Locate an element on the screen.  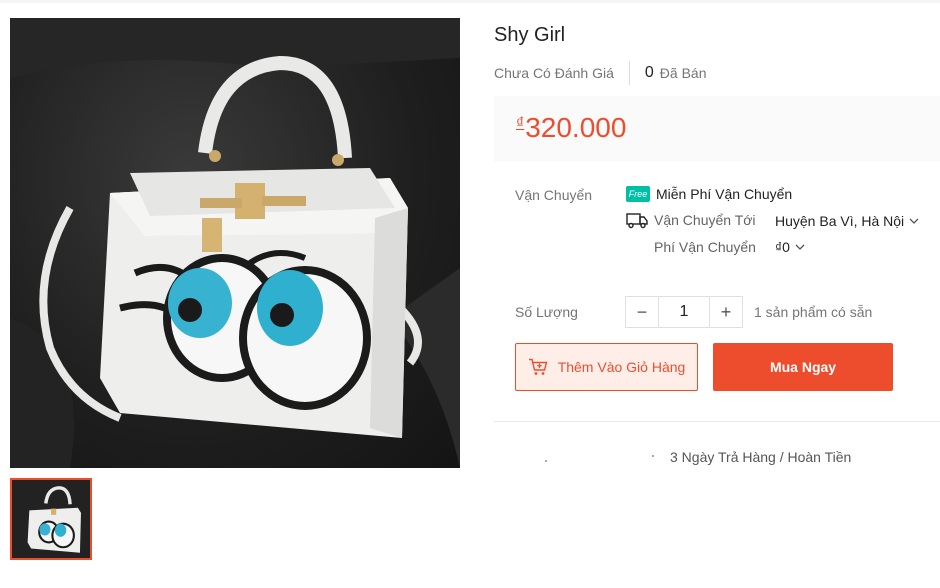
sold-count: 0 is located at coordinates (649, 72).